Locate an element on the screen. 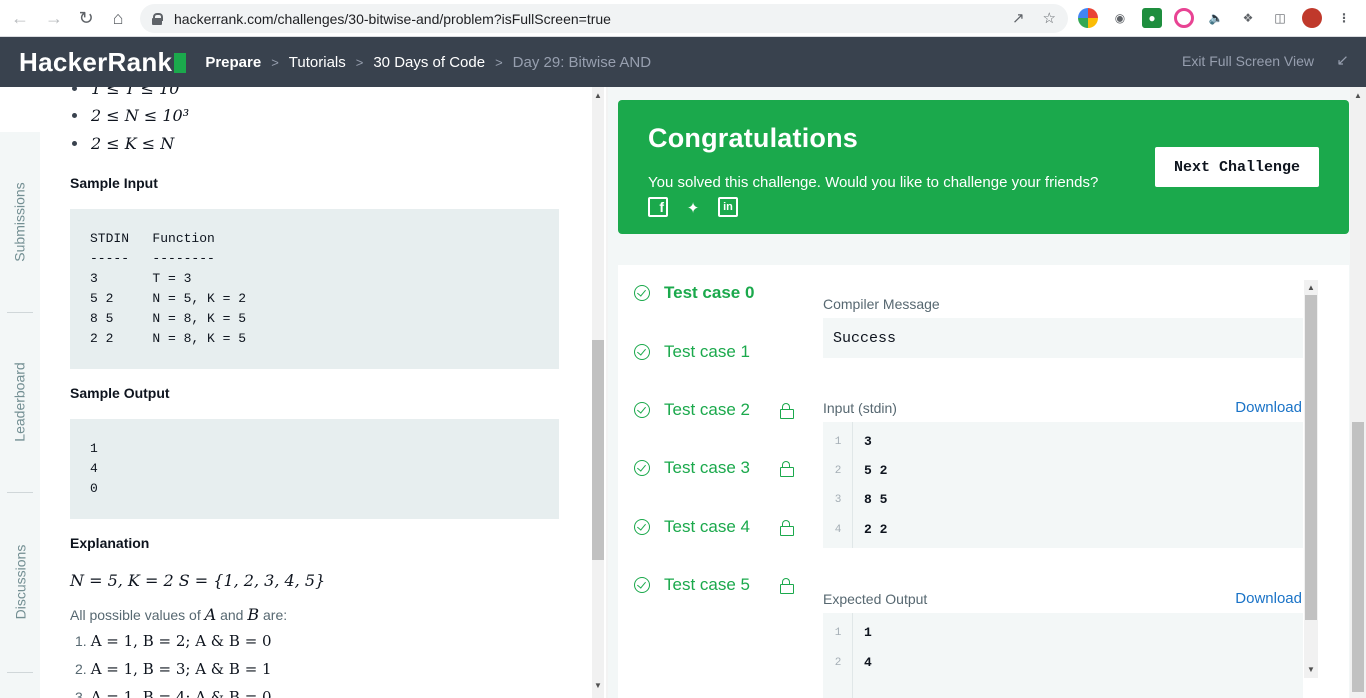 This screenshot has height=698, width=1366. tab-discussions: Discussions is located at coordinates (20, 582).